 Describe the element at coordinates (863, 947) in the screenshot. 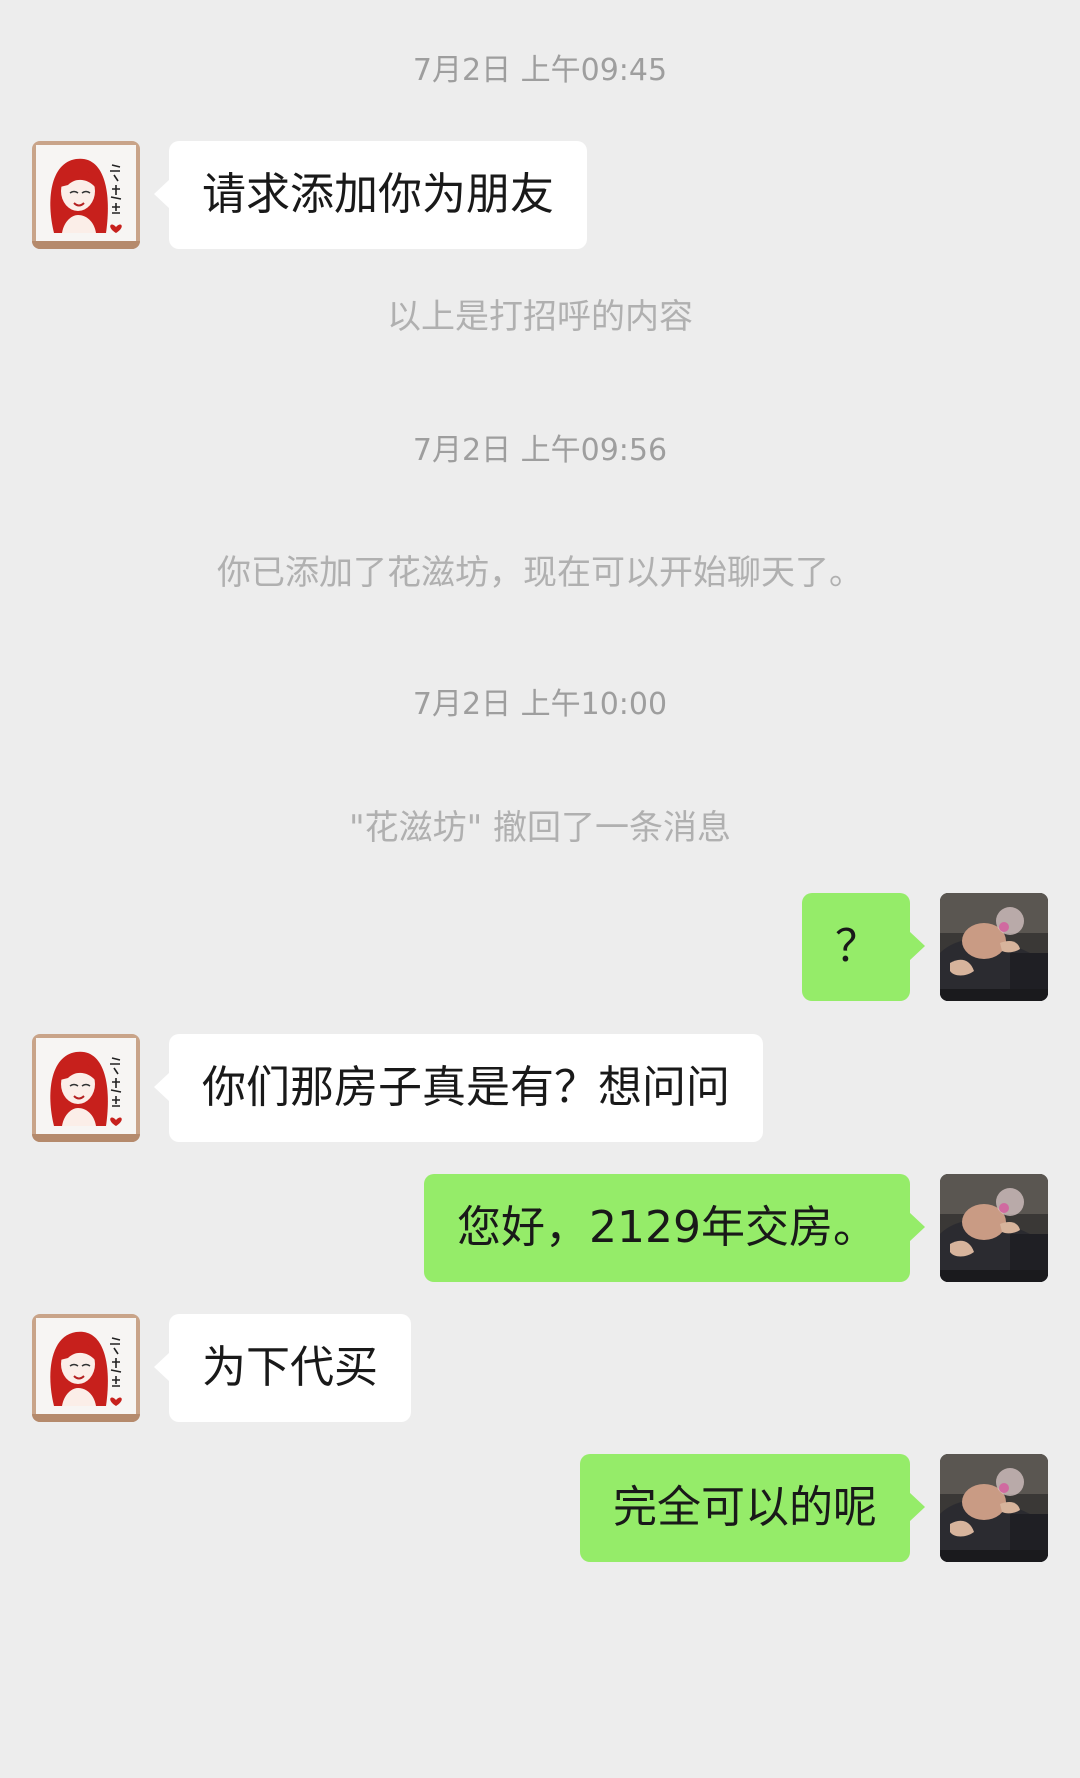

I see `message-bubble-outgoing: ？` at that location.